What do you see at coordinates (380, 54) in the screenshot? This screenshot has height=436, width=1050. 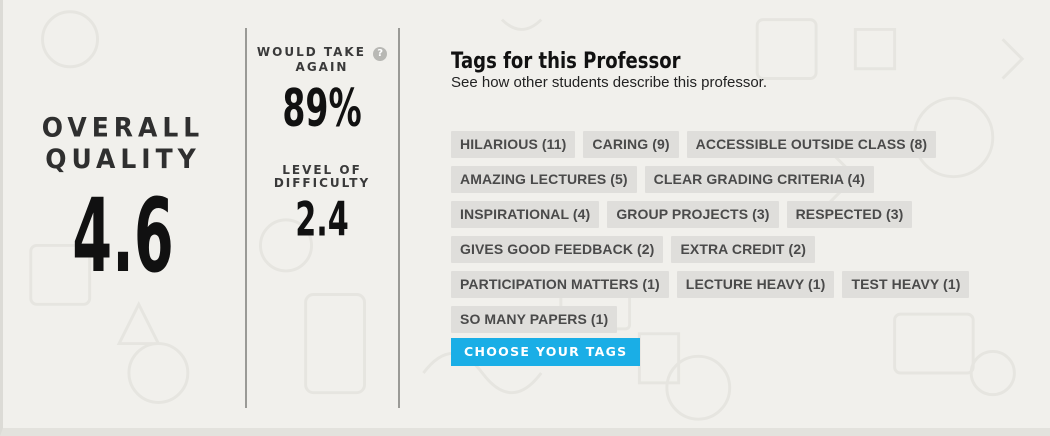 I see `help-icon: ?` at bounding box center [380, 54].